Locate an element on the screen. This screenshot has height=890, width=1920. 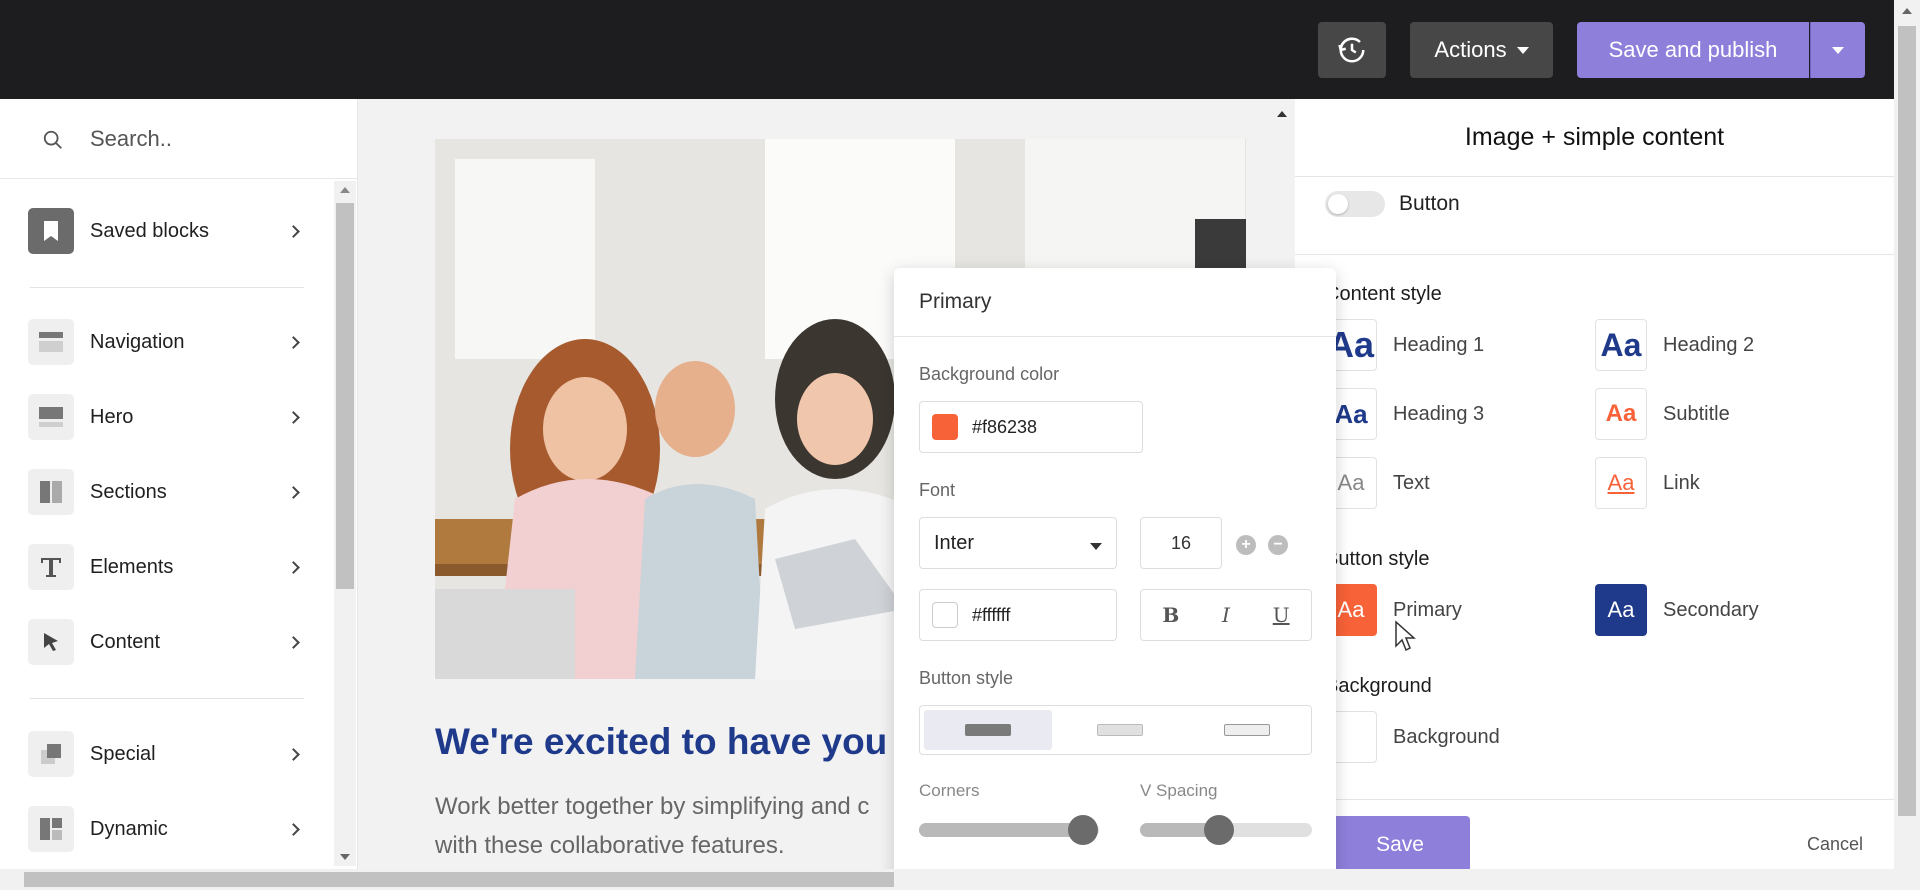
button-style-selector is located at coordinates (1115, 730).